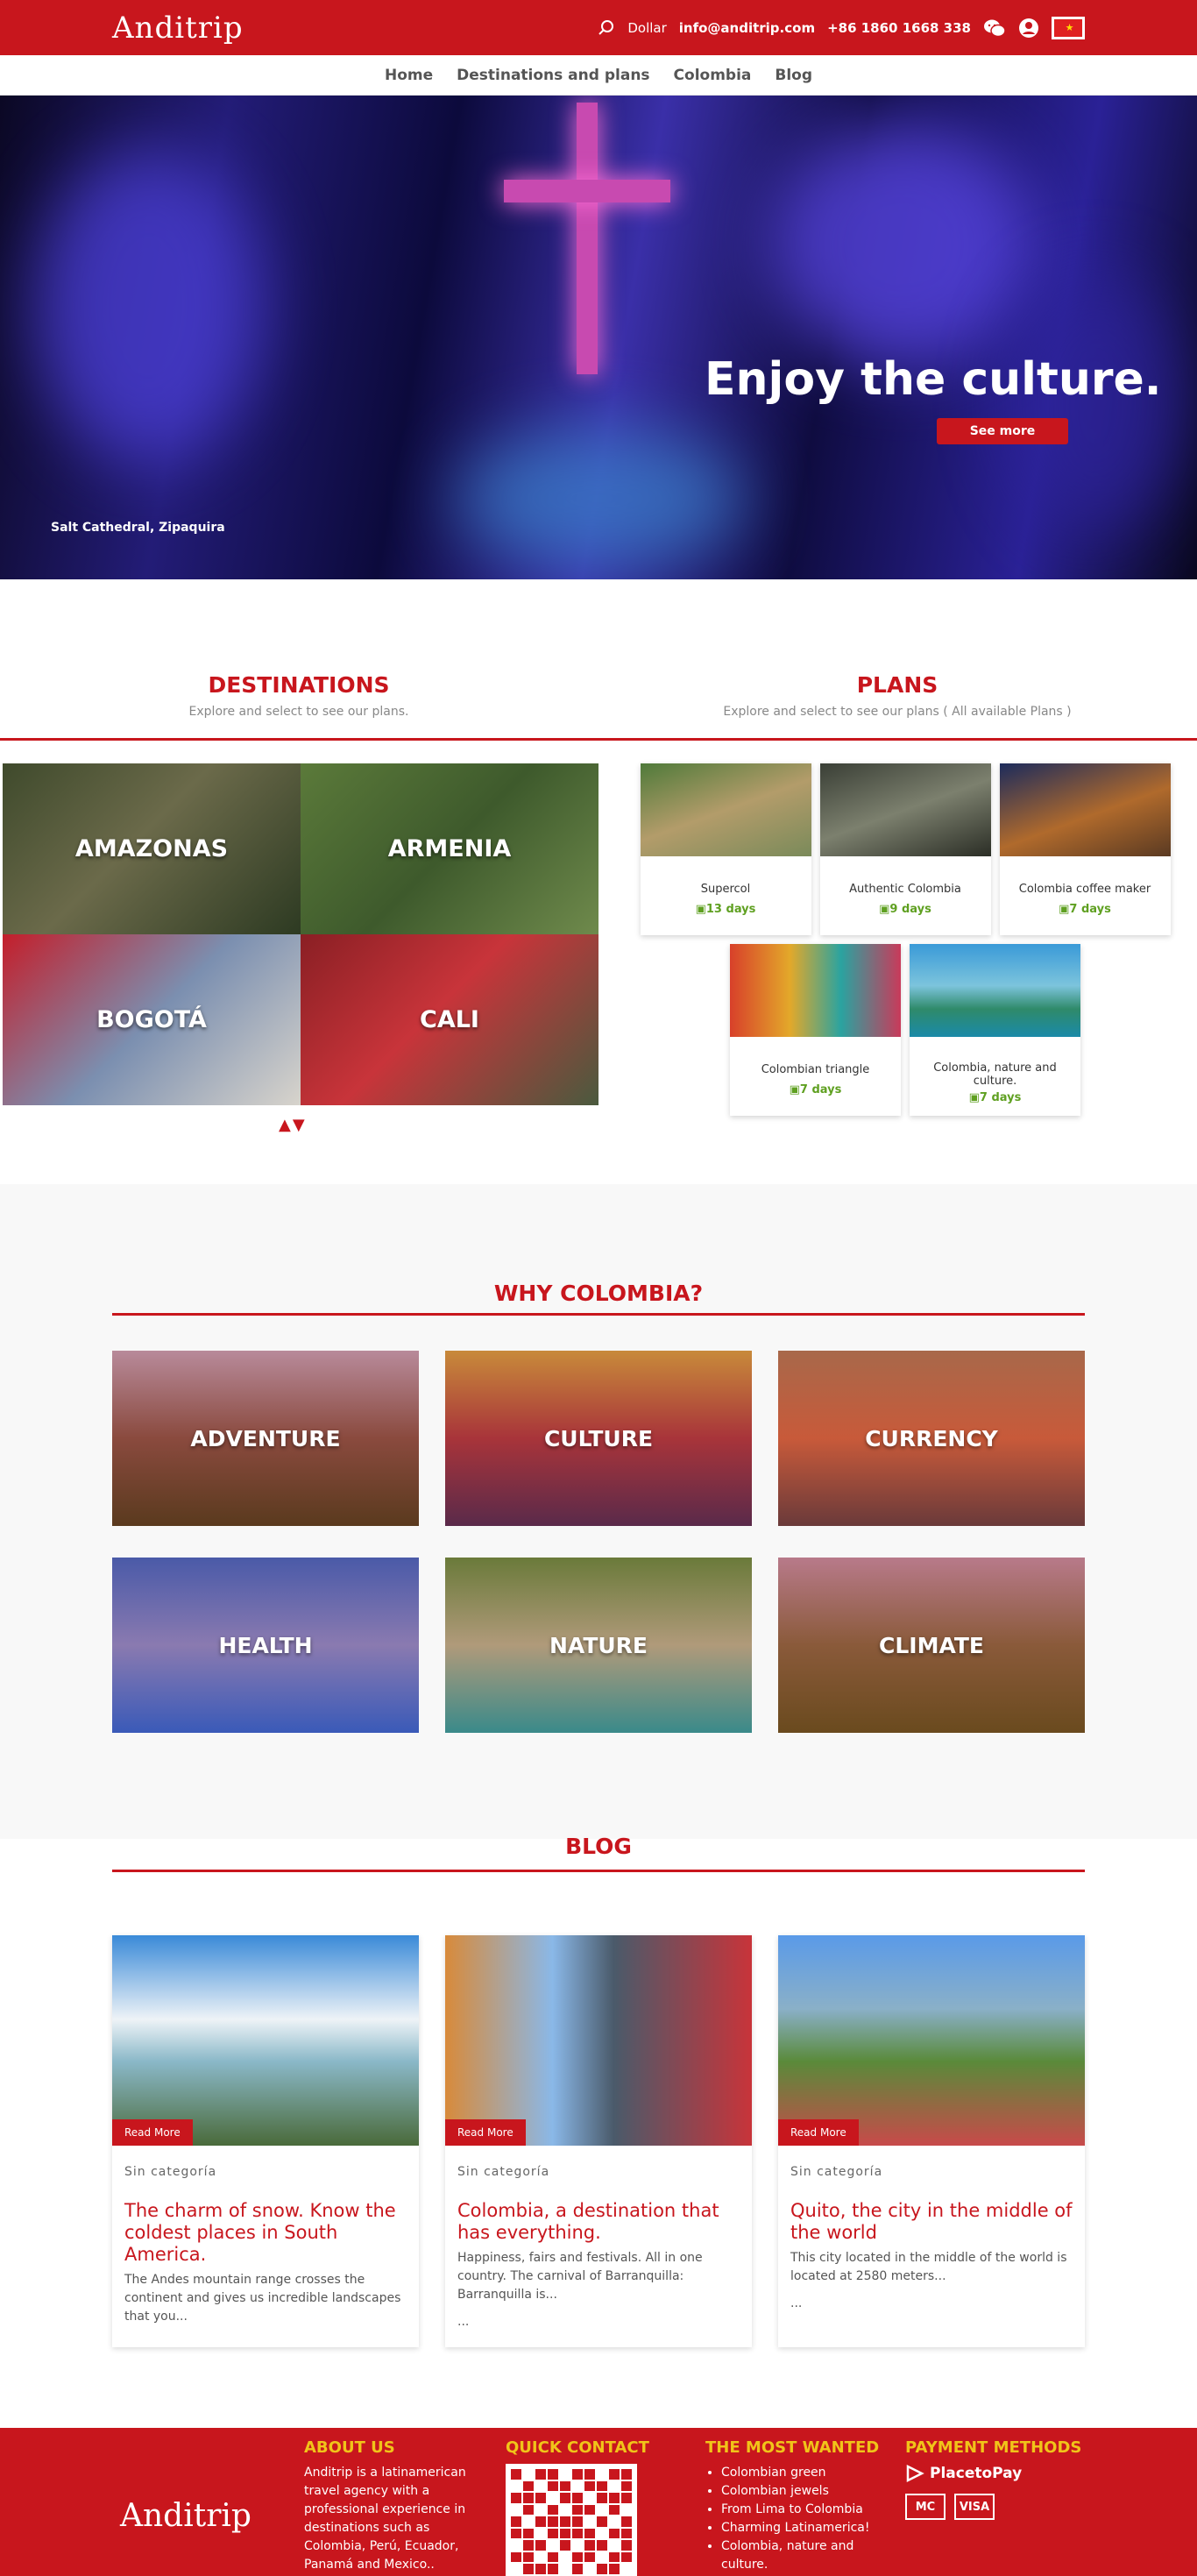  I want to click on destination-tile: AMAZONAS, so click(152, 849).